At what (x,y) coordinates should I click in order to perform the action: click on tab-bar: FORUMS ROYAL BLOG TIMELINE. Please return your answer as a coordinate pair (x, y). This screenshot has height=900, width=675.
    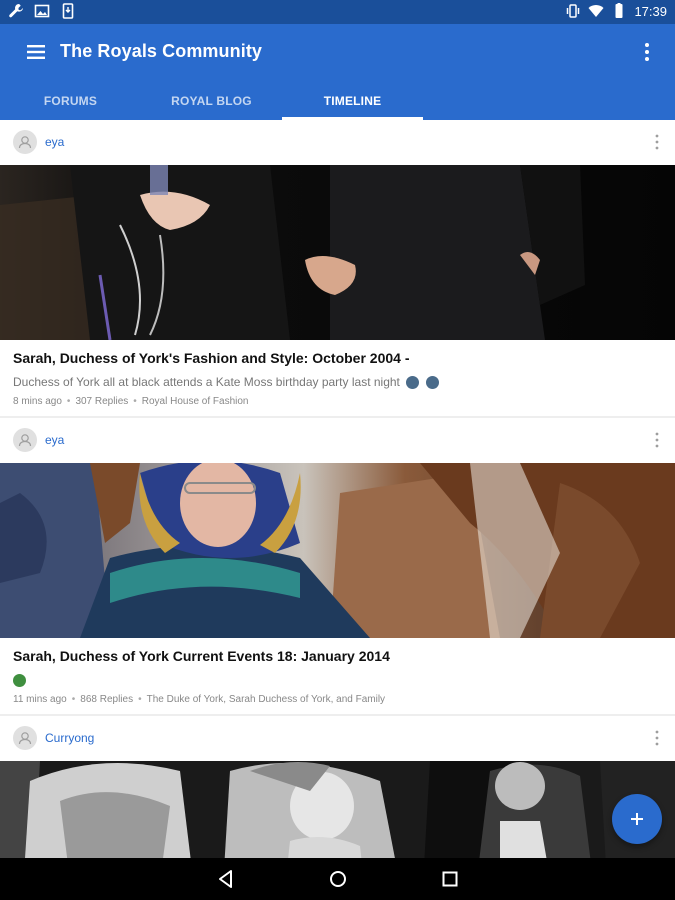
    Looking at the image, I should click on (337, 101).